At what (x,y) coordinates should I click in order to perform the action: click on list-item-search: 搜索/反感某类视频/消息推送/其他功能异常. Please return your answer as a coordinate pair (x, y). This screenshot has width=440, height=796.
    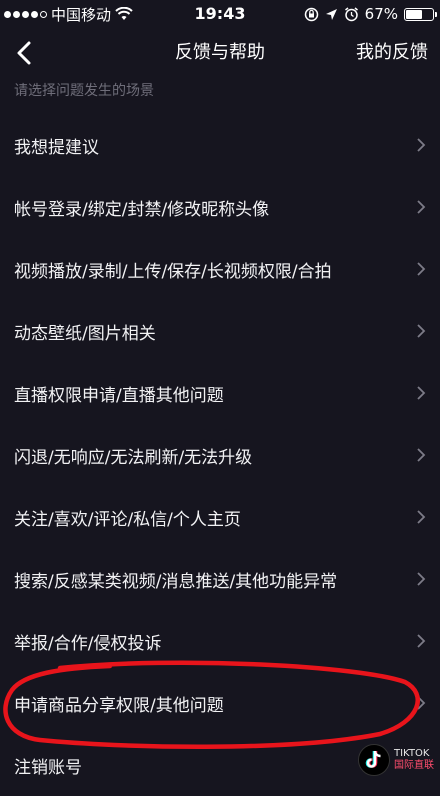
    Looking at the image, I should click on (220, 579).